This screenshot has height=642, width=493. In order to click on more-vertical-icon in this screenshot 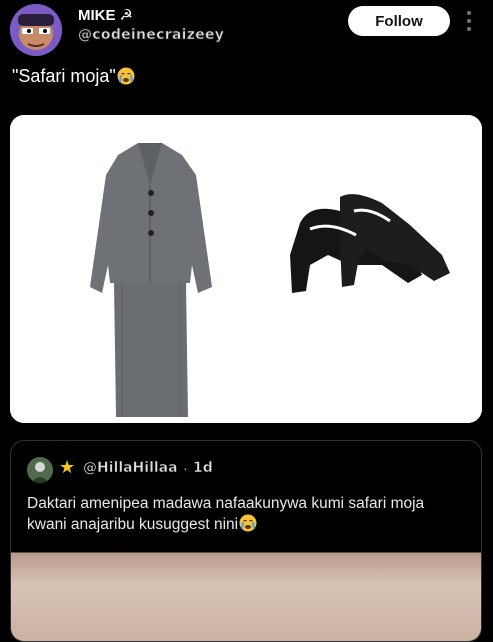, I will do `click(469, 21)`.